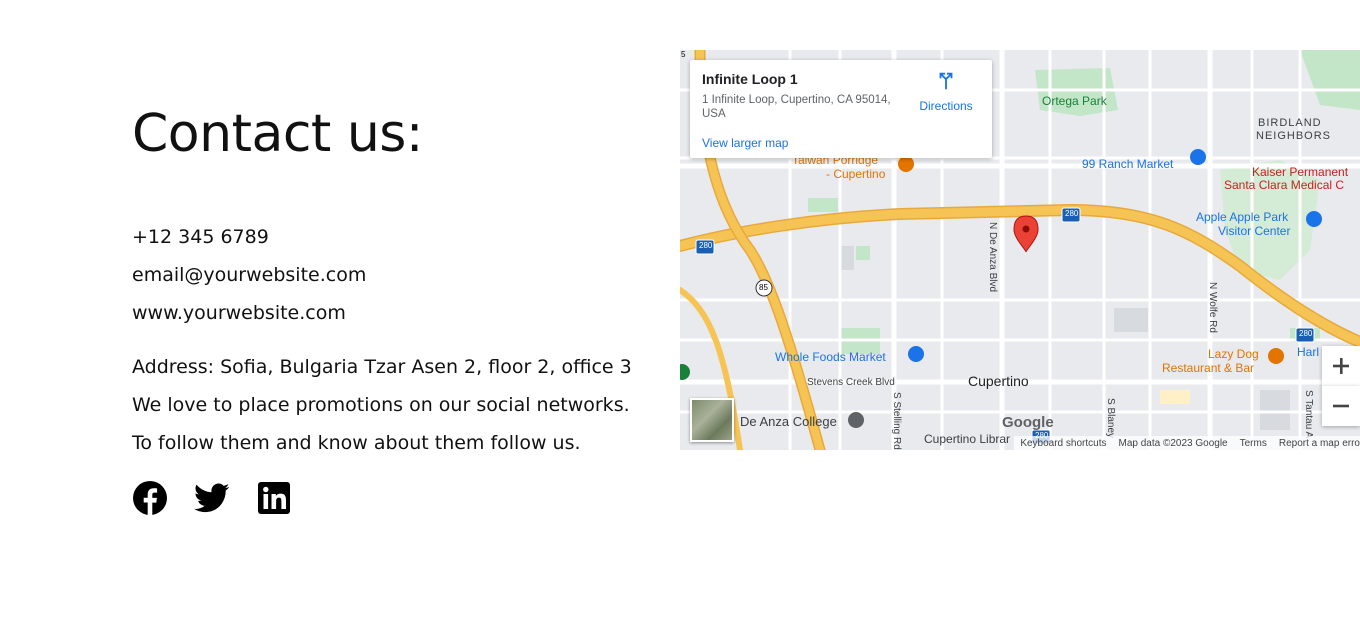 This screenshot has height=626, width=1360. Describe the element at coordinates (1173, 443) in the screenshot. I see `map-data-attribution: Map data ©2023 Google` at that location.